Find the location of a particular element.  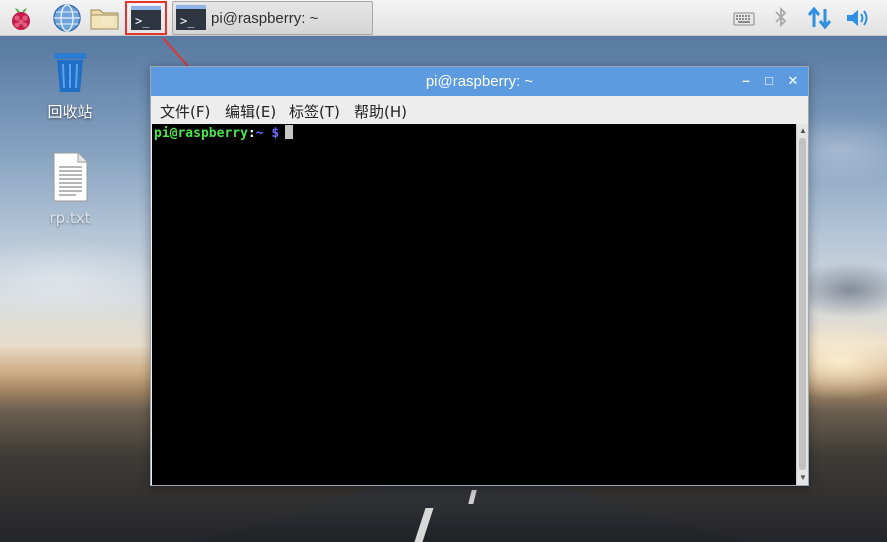

menu-tabs: 标签(T) is located at coordinates (314, 111).